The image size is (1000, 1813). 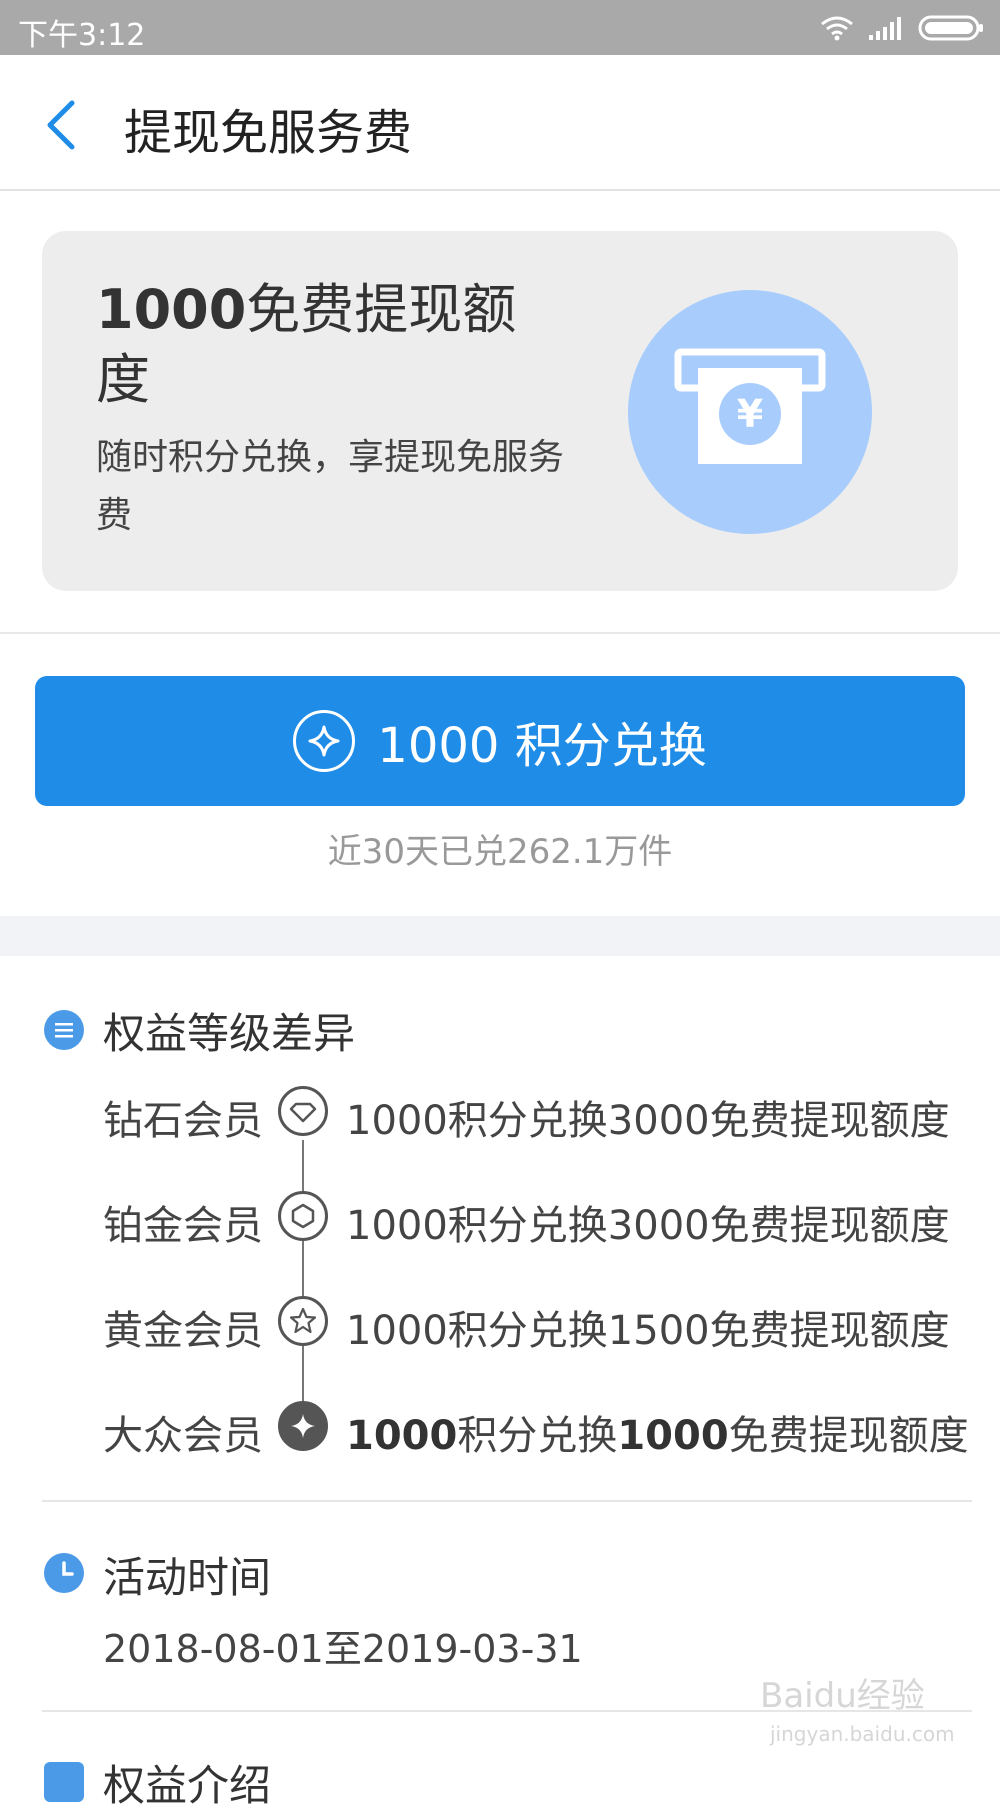 What do you see at coordinates (500, 27) in the screenshot?
I see `status-bar: 下午3:12` at bounding box center [500, 27].